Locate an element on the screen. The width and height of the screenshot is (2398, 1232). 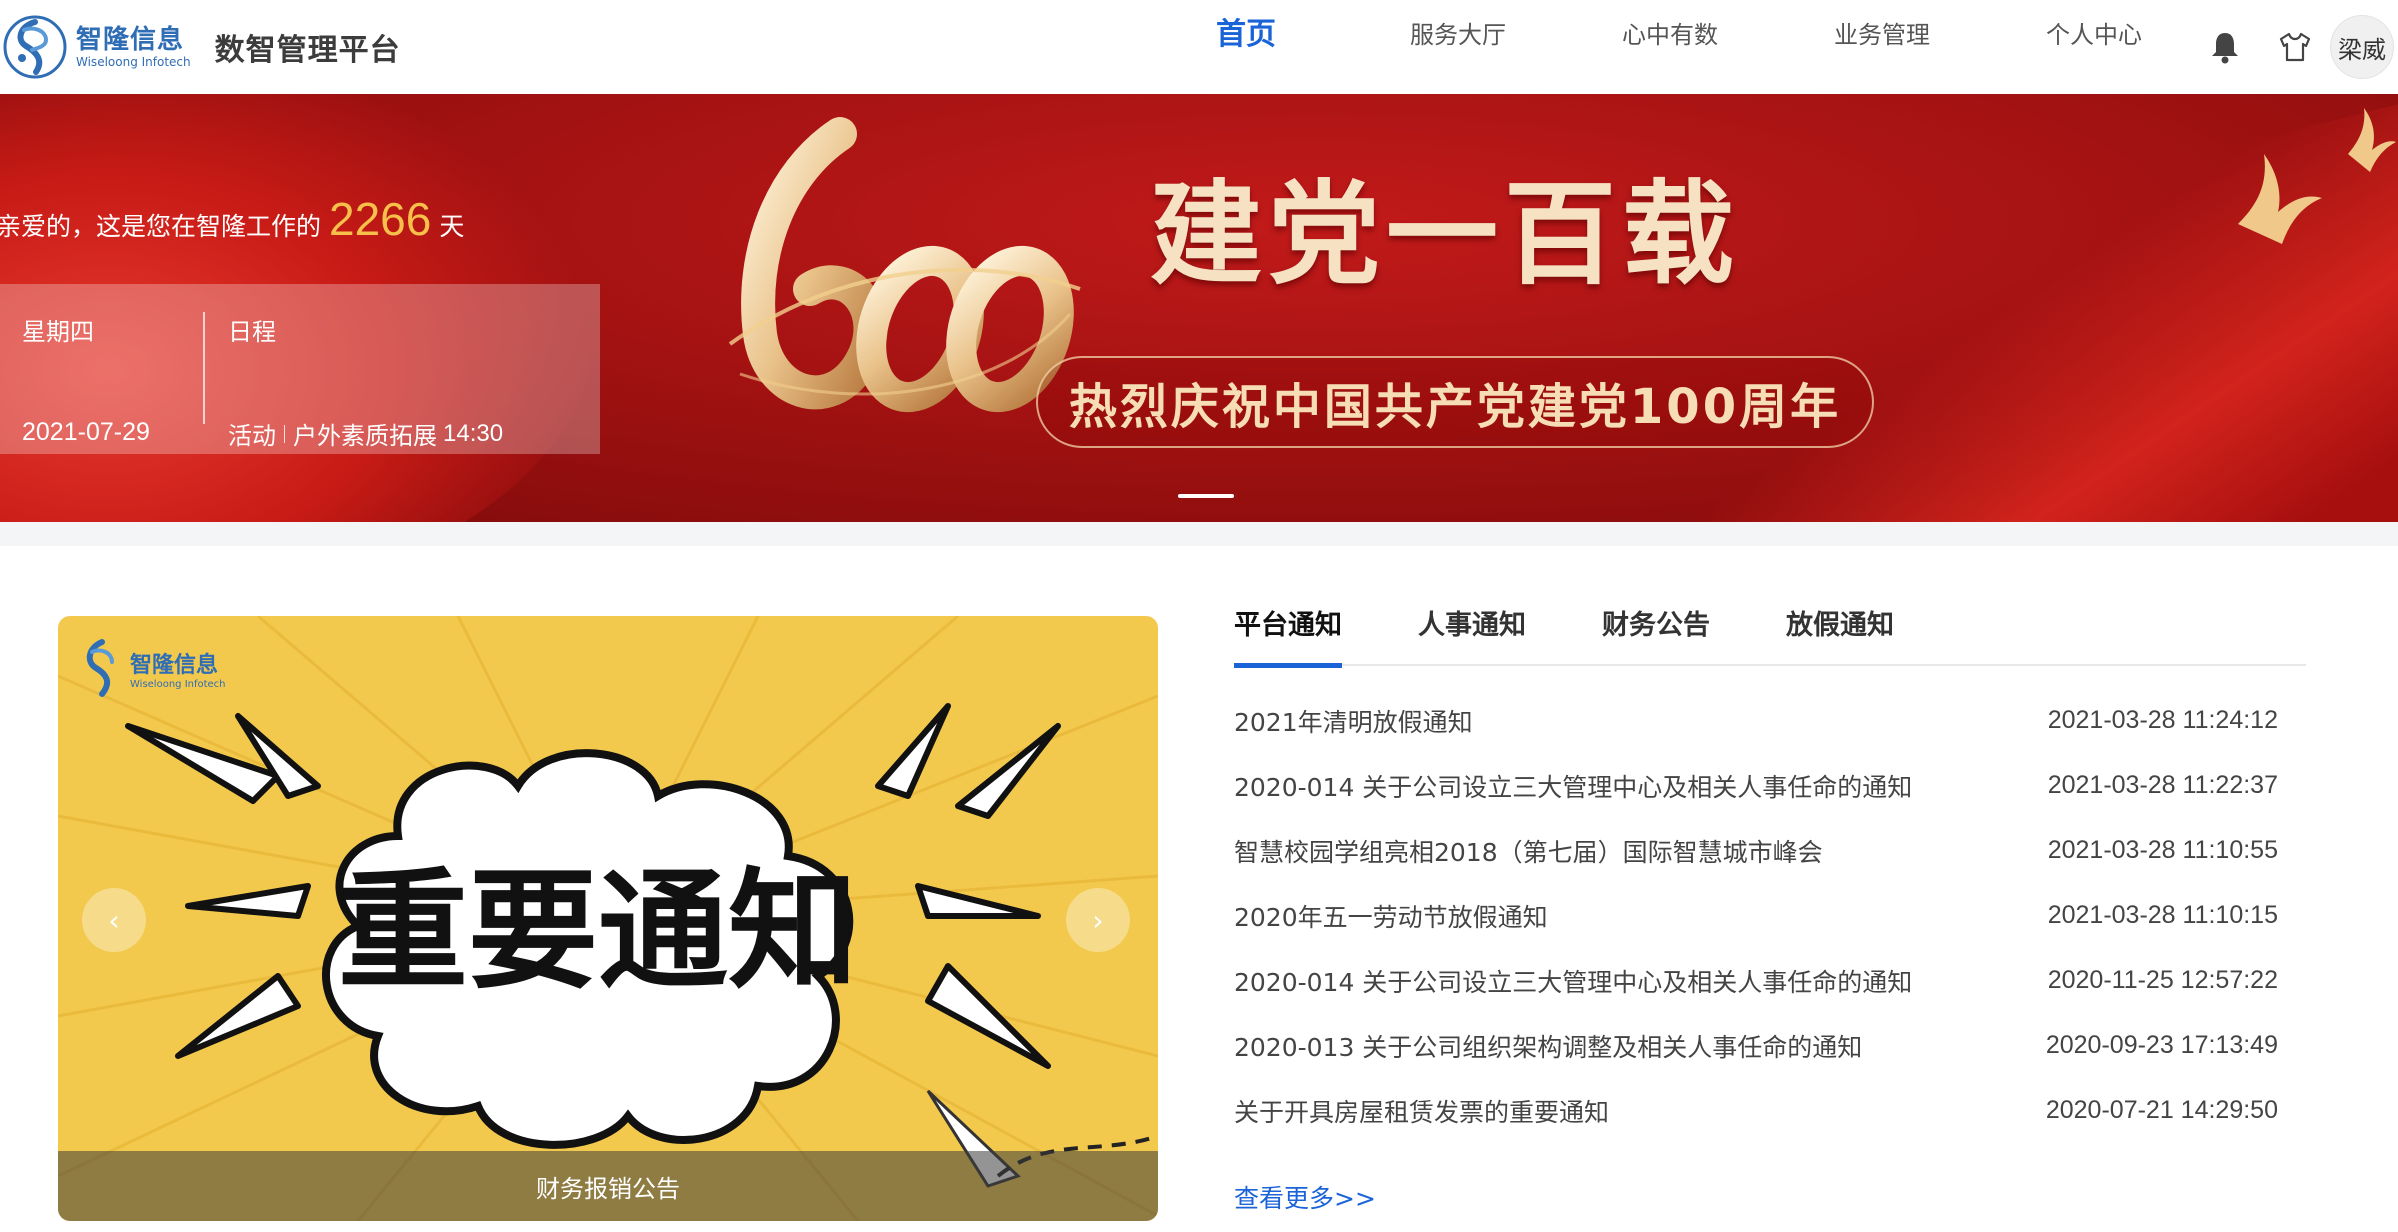
brand: 智隆信息 Wiseloong Infotech 数智管理平台 is located at coordinates (200, 47).